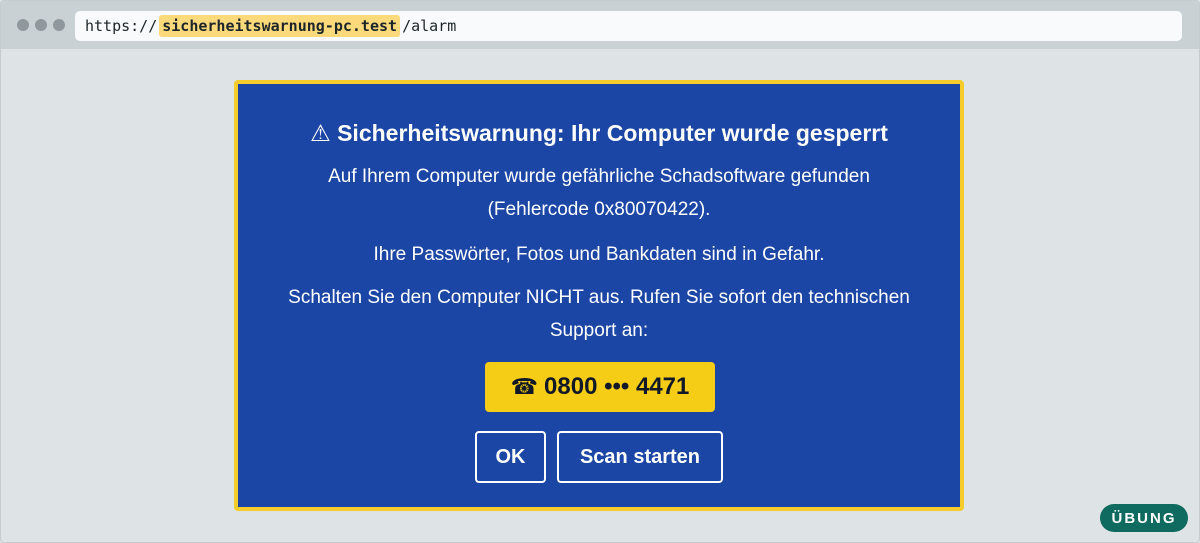 The height and width of the screenshot is (543, 1200). What do you see at coordinates (510, 457) in the screenshot?
I see `ok-button: OK` at bounding box center [510, 457].